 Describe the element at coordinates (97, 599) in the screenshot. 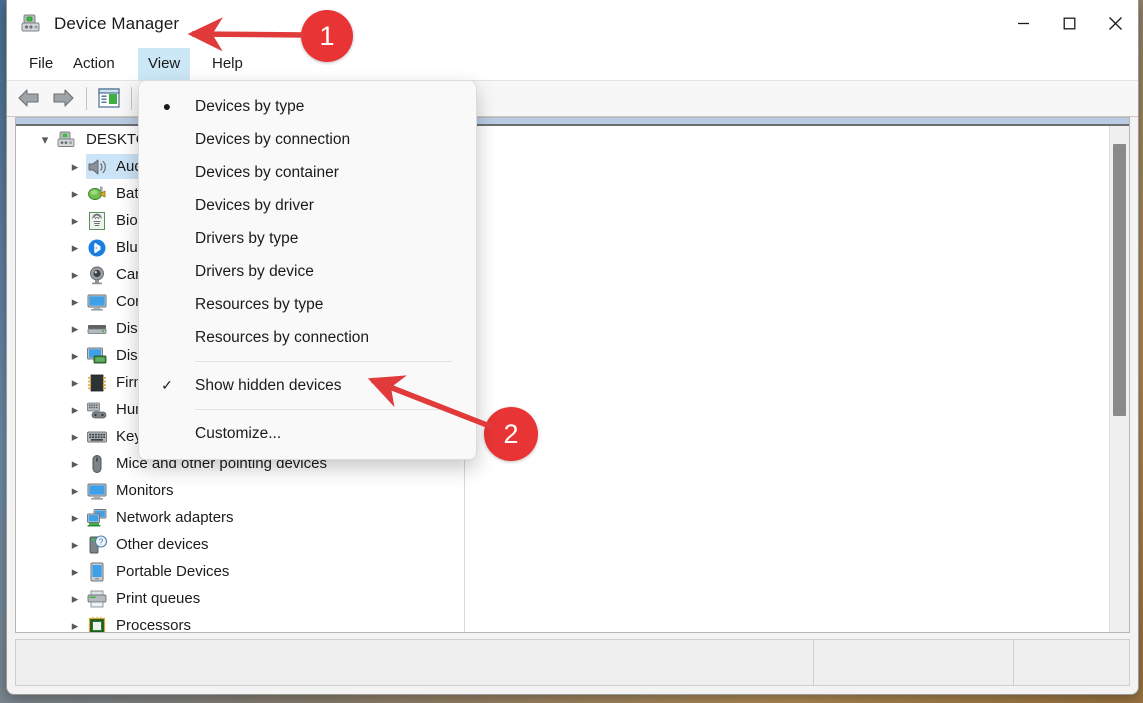

I see `printer-icon` at that location.